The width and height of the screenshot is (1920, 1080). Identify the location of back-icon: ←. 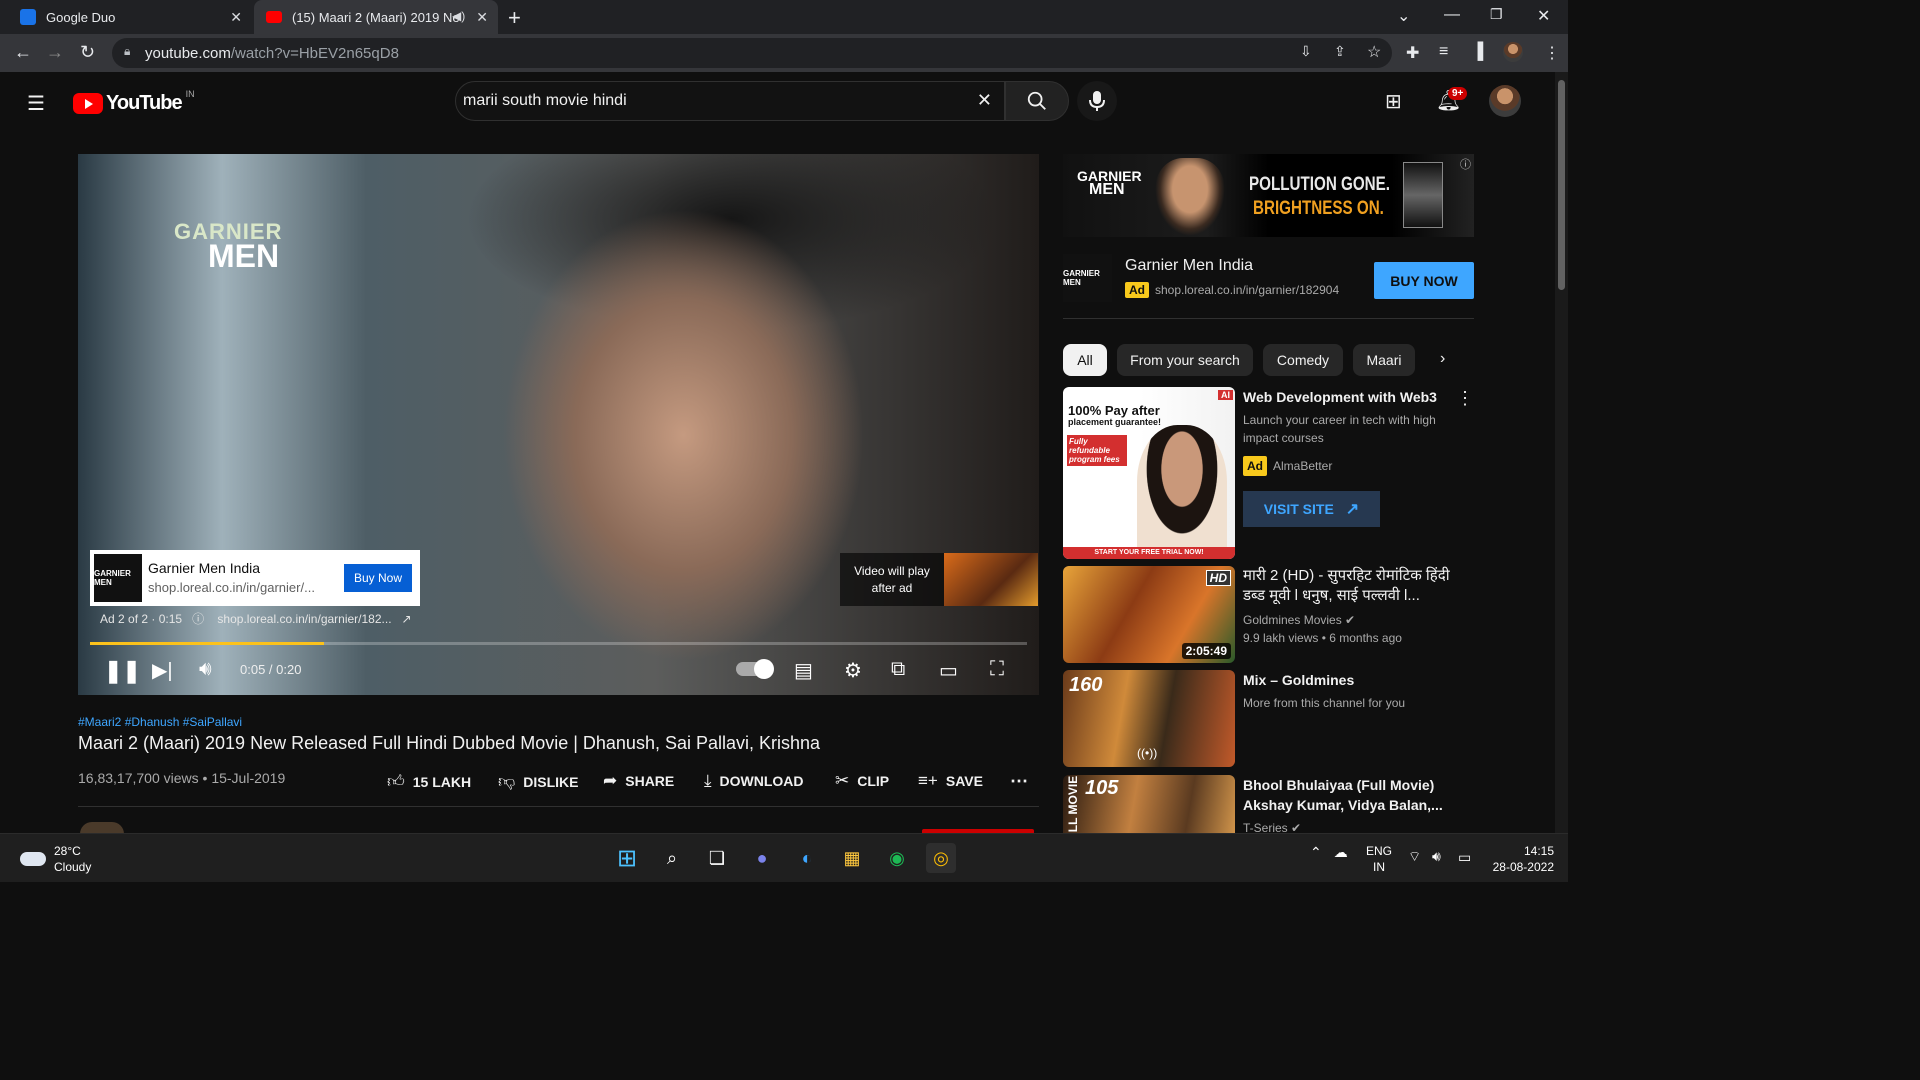
(23, 52).